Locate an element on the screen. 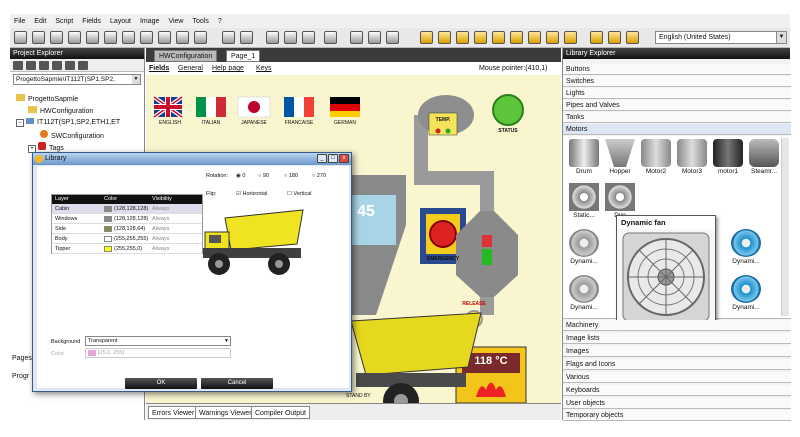  category-buttons: Buttons is located at coordinates (677, 69).